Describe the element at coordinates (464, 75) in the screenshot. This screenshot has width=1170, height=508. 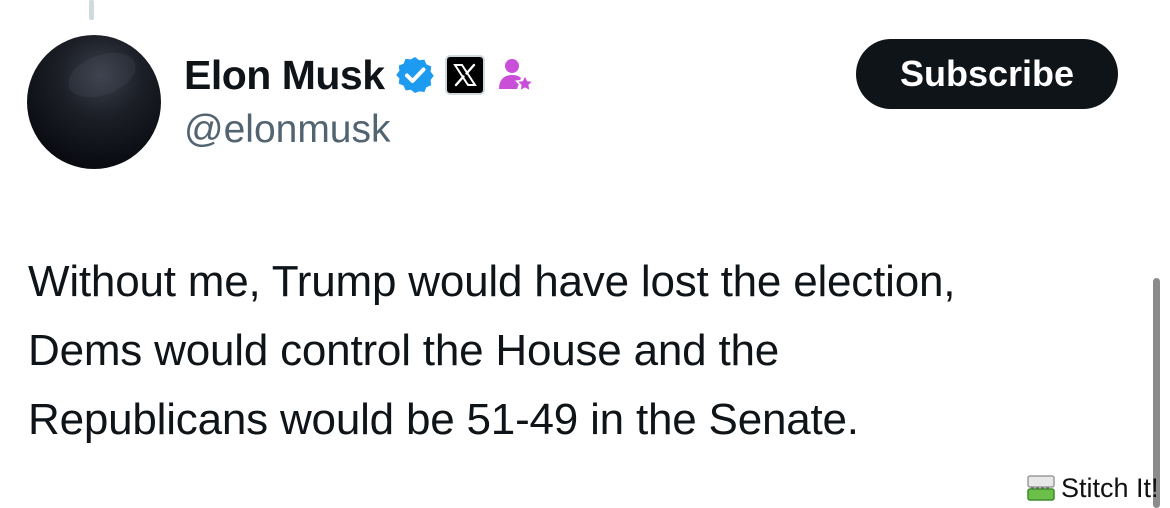
I see `x-logo-icon` at that location.